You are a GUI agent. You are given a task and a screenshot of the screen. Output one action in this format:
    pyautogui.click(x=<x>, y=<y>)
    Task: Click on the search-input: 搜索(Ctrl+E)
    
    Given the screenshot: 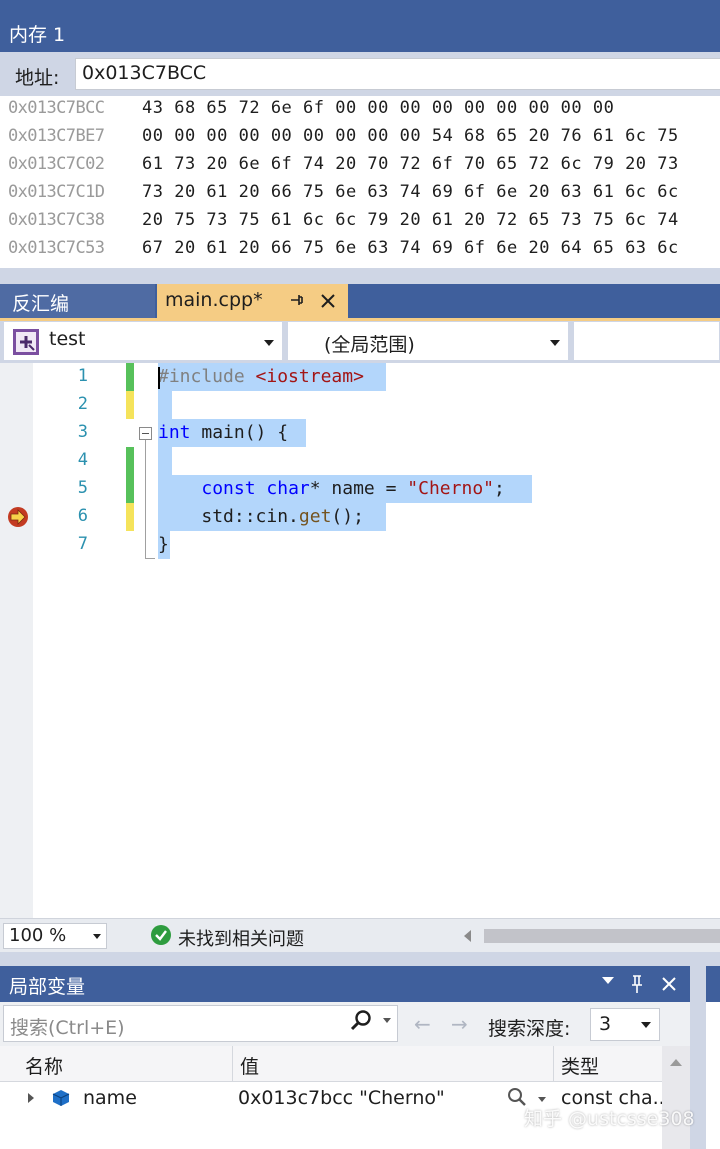 What is the action you would take?
    pyautogui.click(x=200, y=1023)
    